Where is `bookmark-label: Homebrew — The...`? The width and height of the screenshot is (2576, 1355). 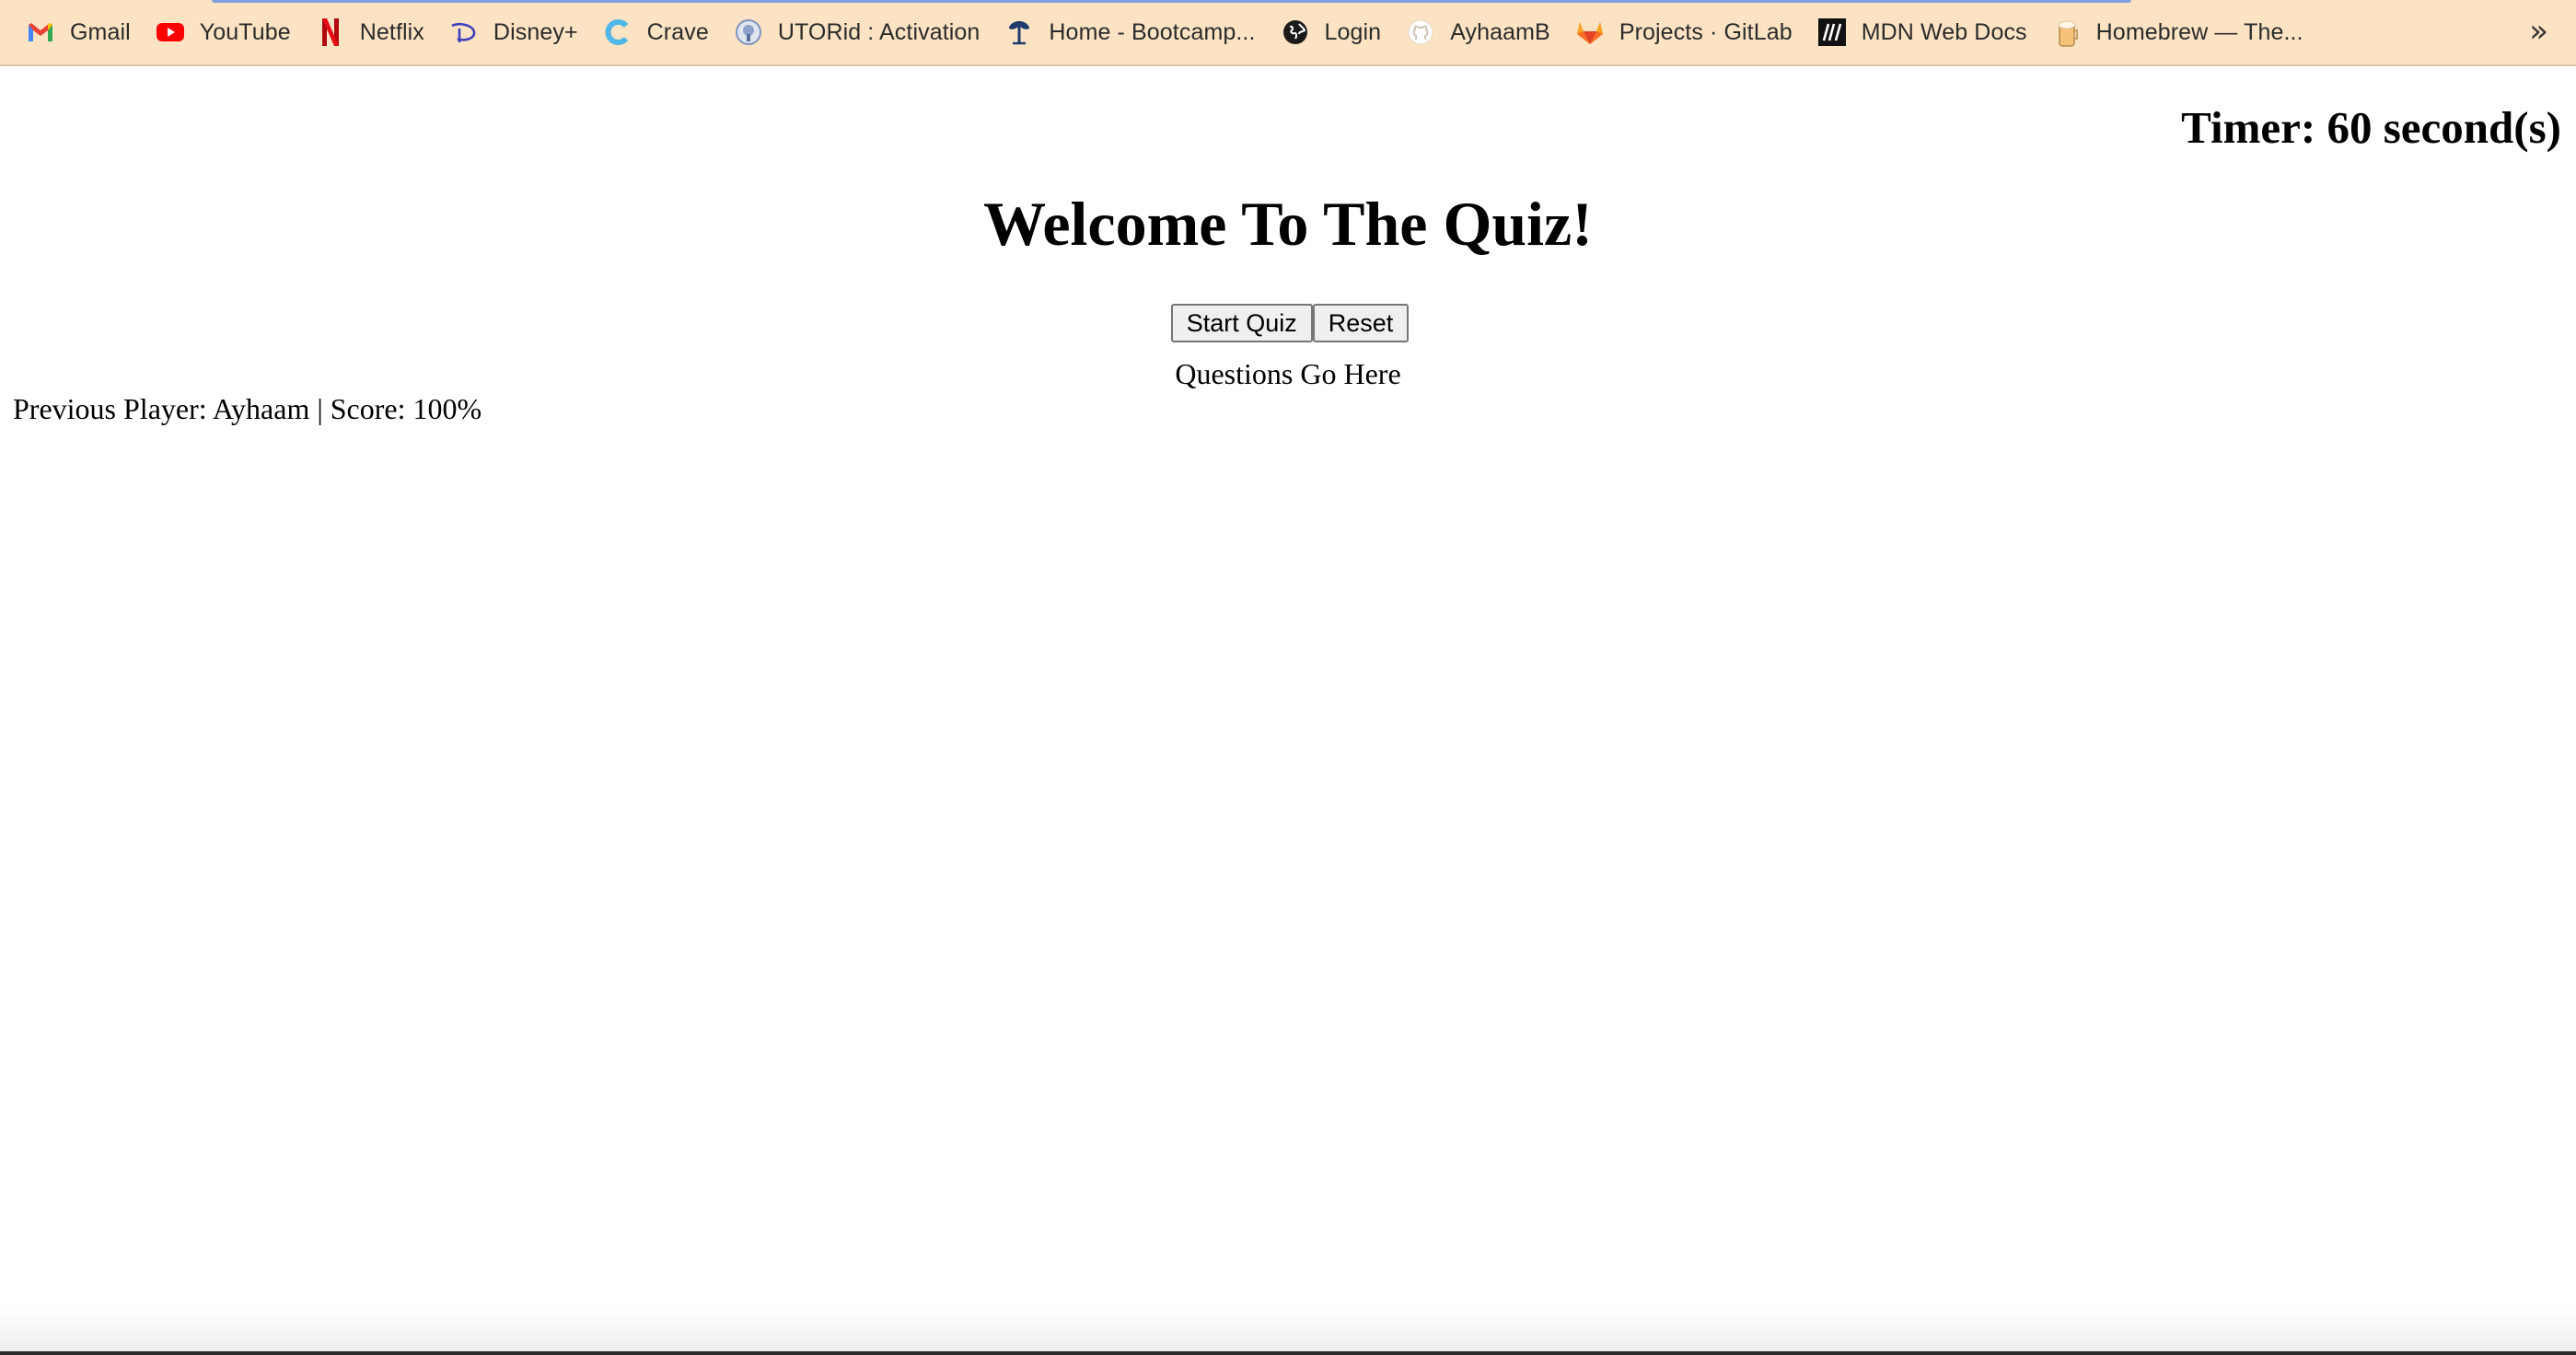
bookmark-label: Homebrew — The... is located at coordinates (2199, 31).